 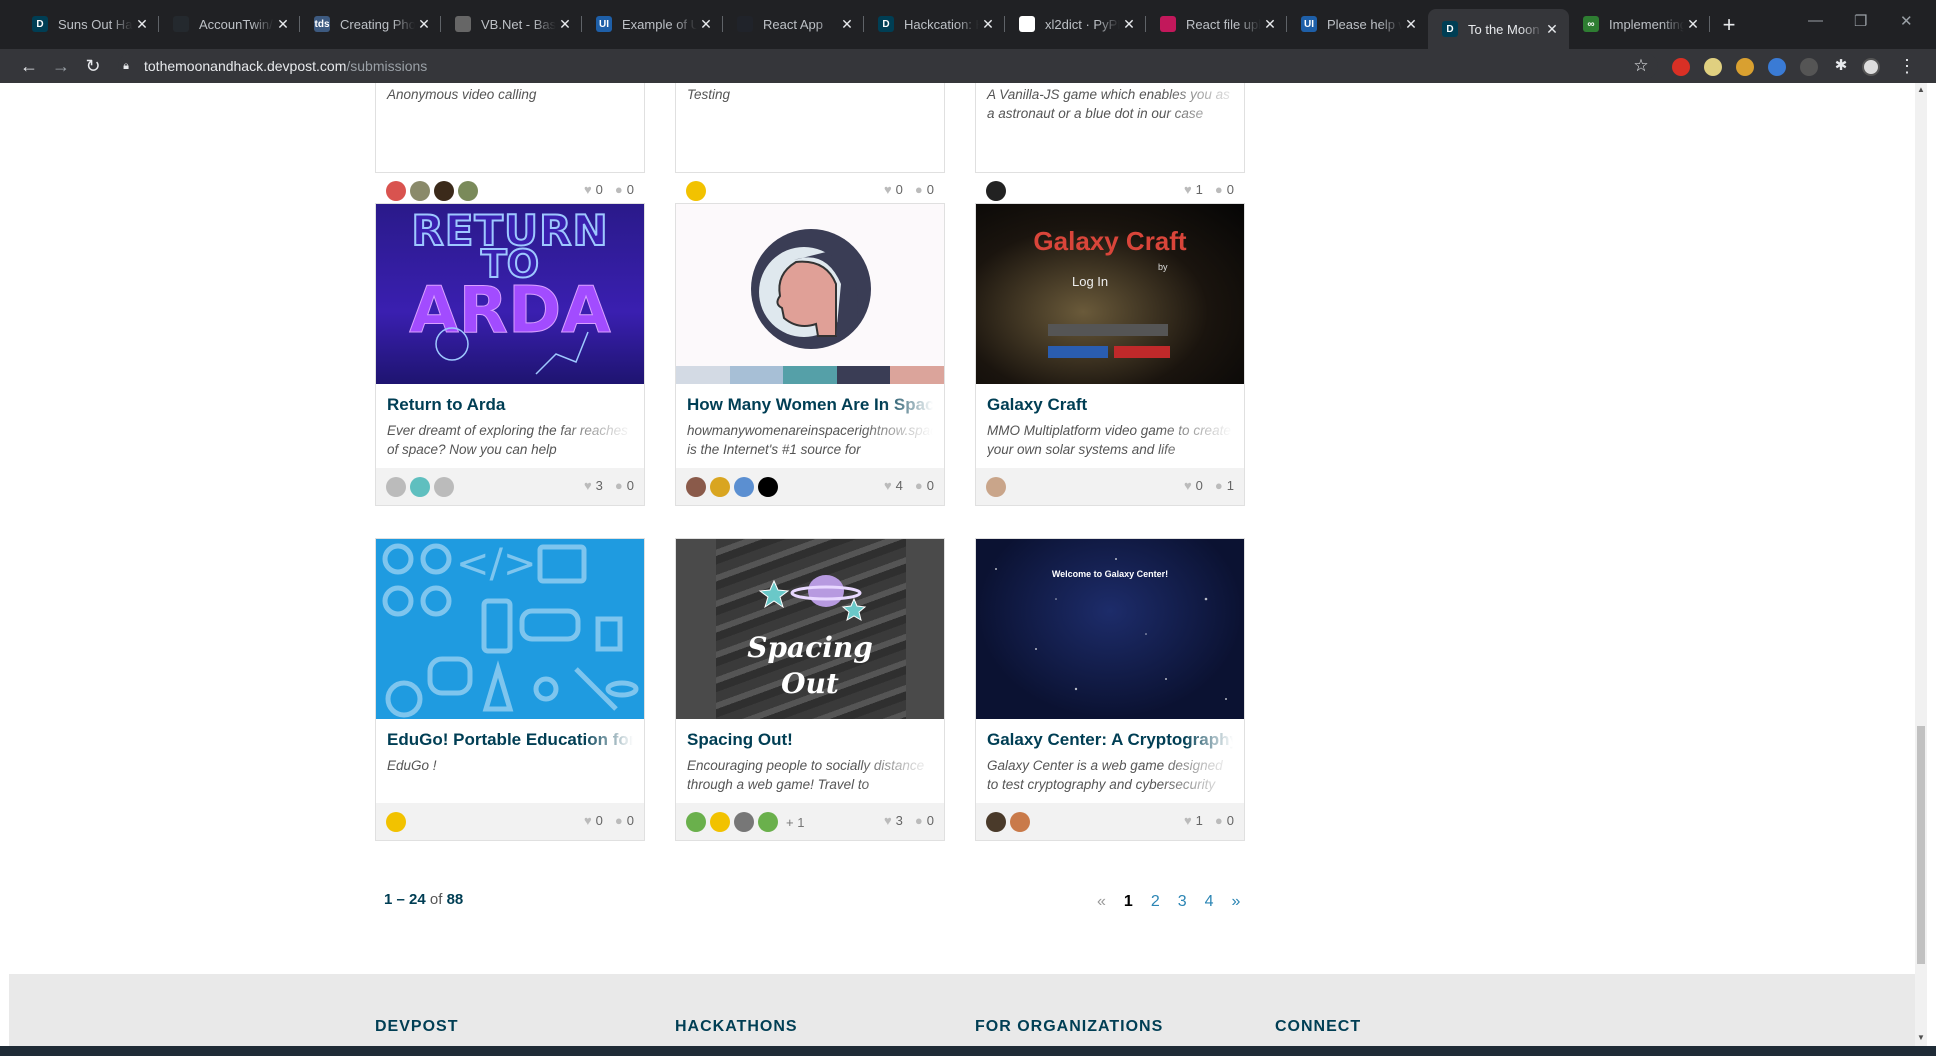 What do you see at coordinates (1203, 485) in the screenshot?
I see `card-stats: ♥ 0 ● 1` at bounding box center [1203, 485].